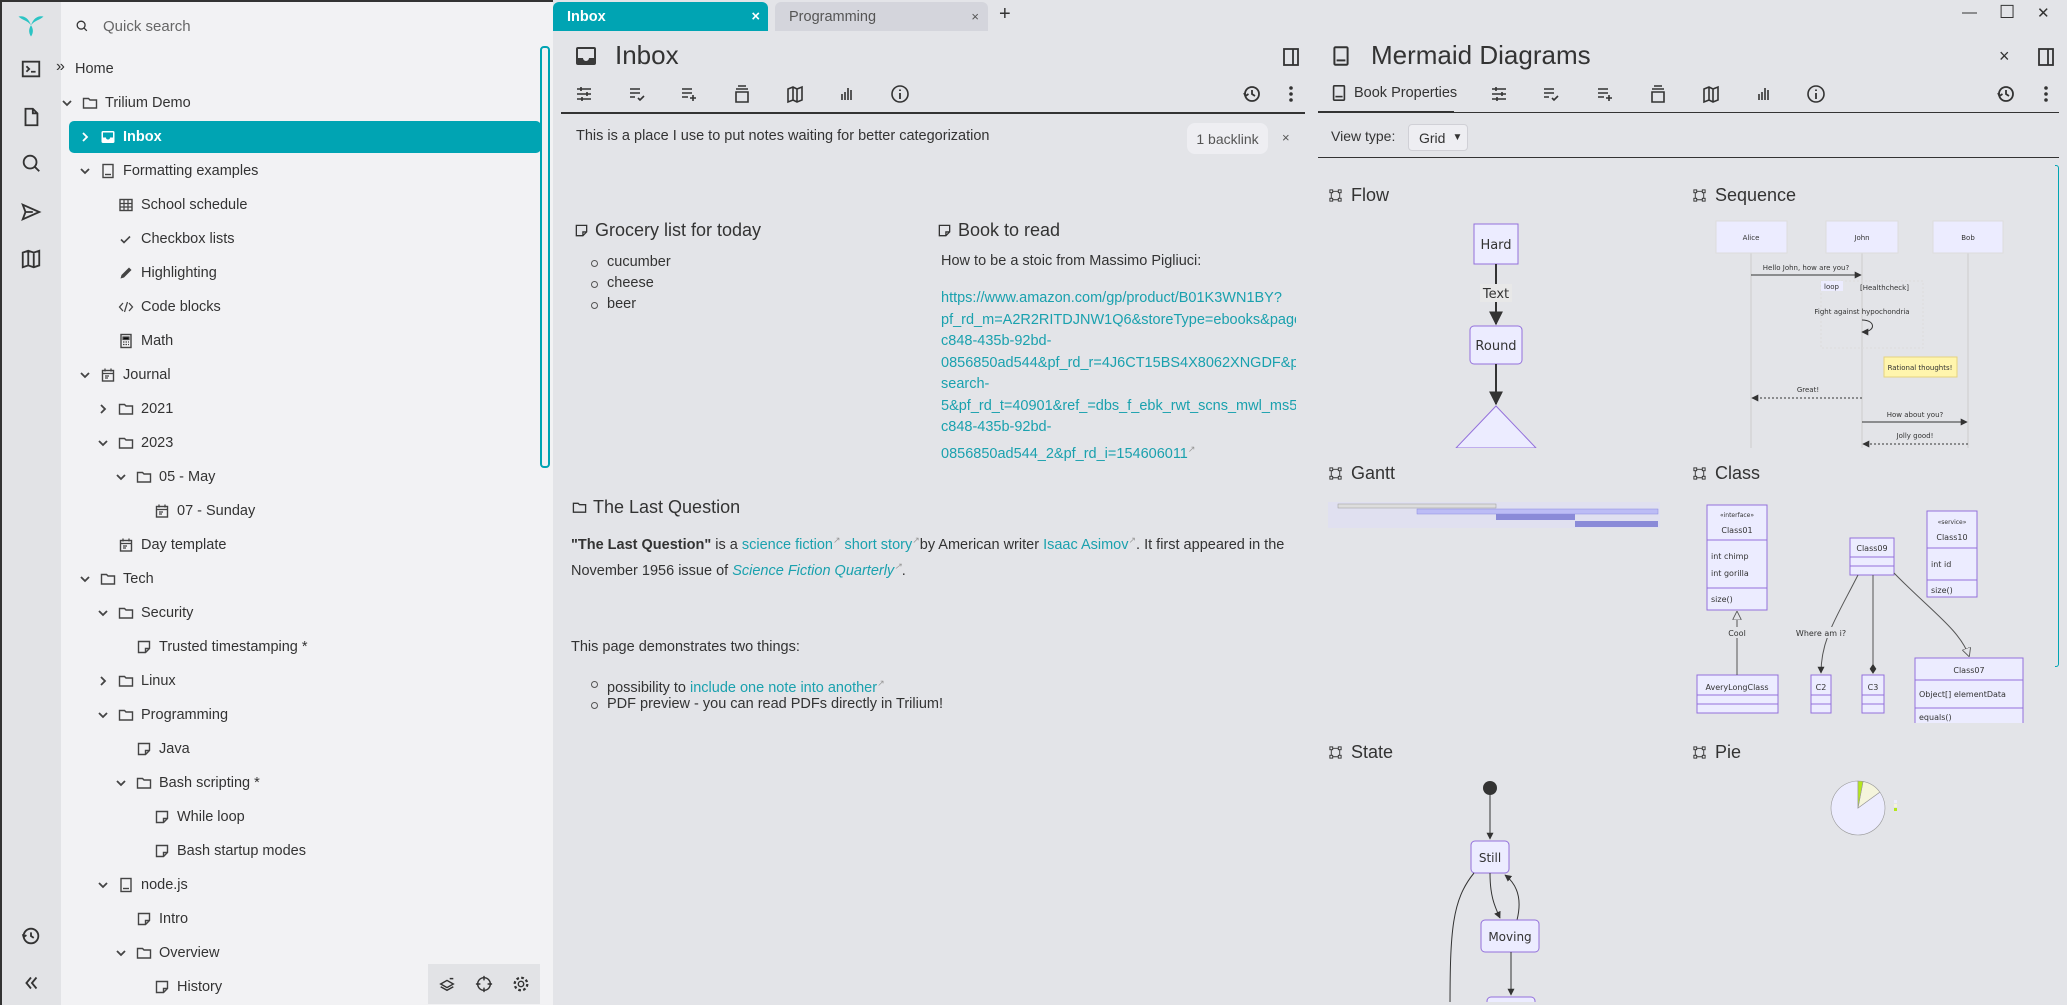 Image resolution: width=2067 pixels, height=1005 pixels. I want to click on last-question-heading: The Last Question, so click(656, 507).